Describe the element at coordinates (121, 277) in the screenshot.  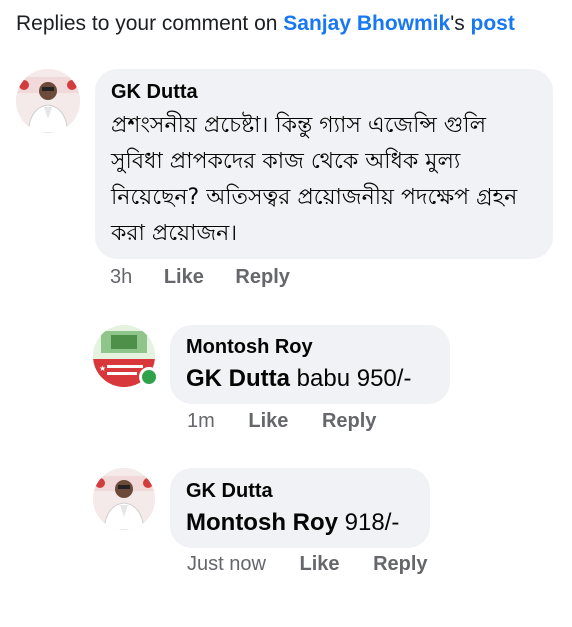
I see `timestamp: 3h` at that location.